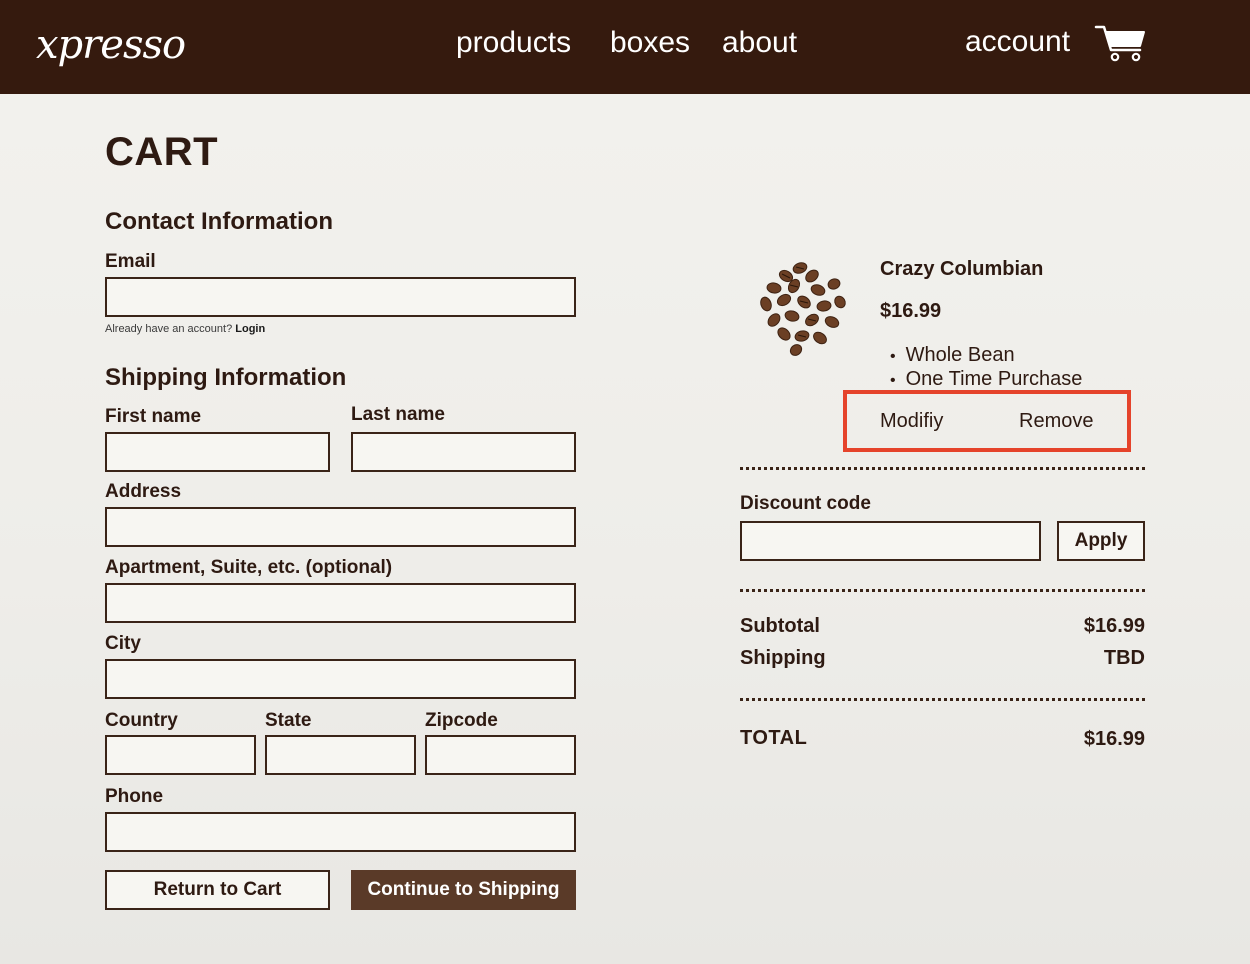 The width and height of the screenshot is (1250, 964). Describe the element at coordinates (143, 491) in the screenshot. I see `address-label: Address` at that location.